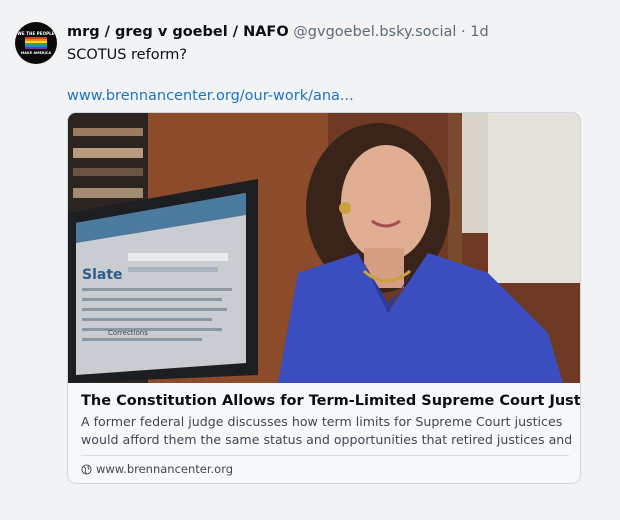  What do you see at coordinates (86, 469) in the screenshot?
I see `globe-icon` at bounding box center [86, 469].